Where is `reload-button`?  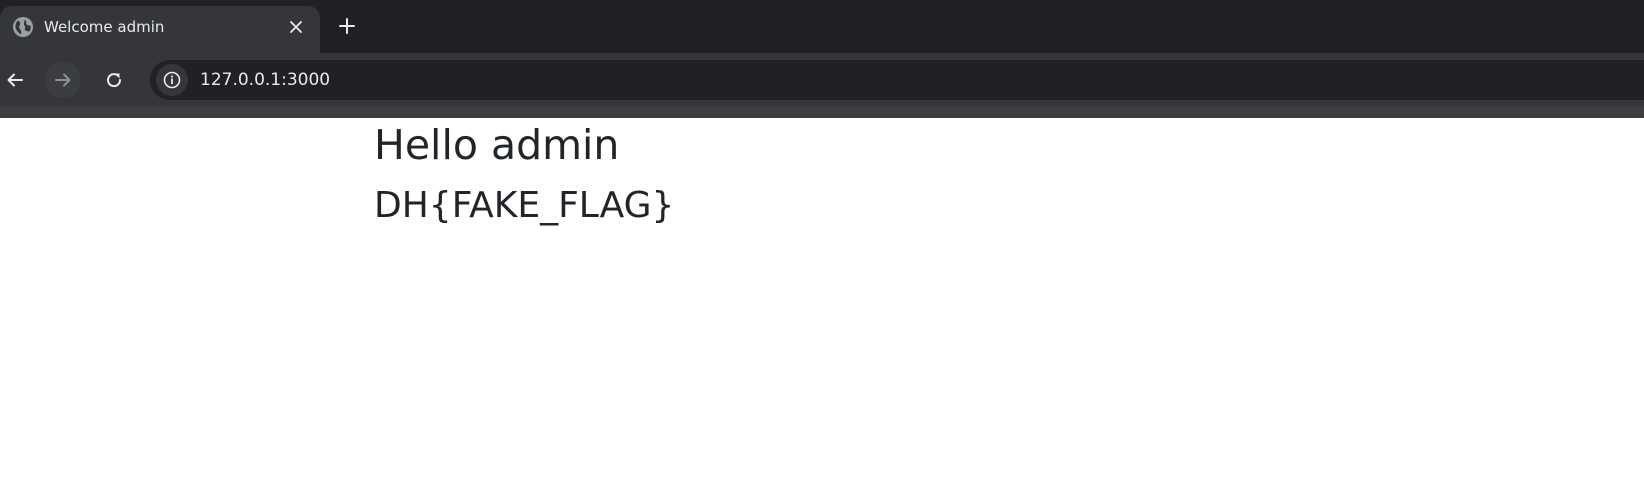 reload-button is located at coordinates (114, 80).